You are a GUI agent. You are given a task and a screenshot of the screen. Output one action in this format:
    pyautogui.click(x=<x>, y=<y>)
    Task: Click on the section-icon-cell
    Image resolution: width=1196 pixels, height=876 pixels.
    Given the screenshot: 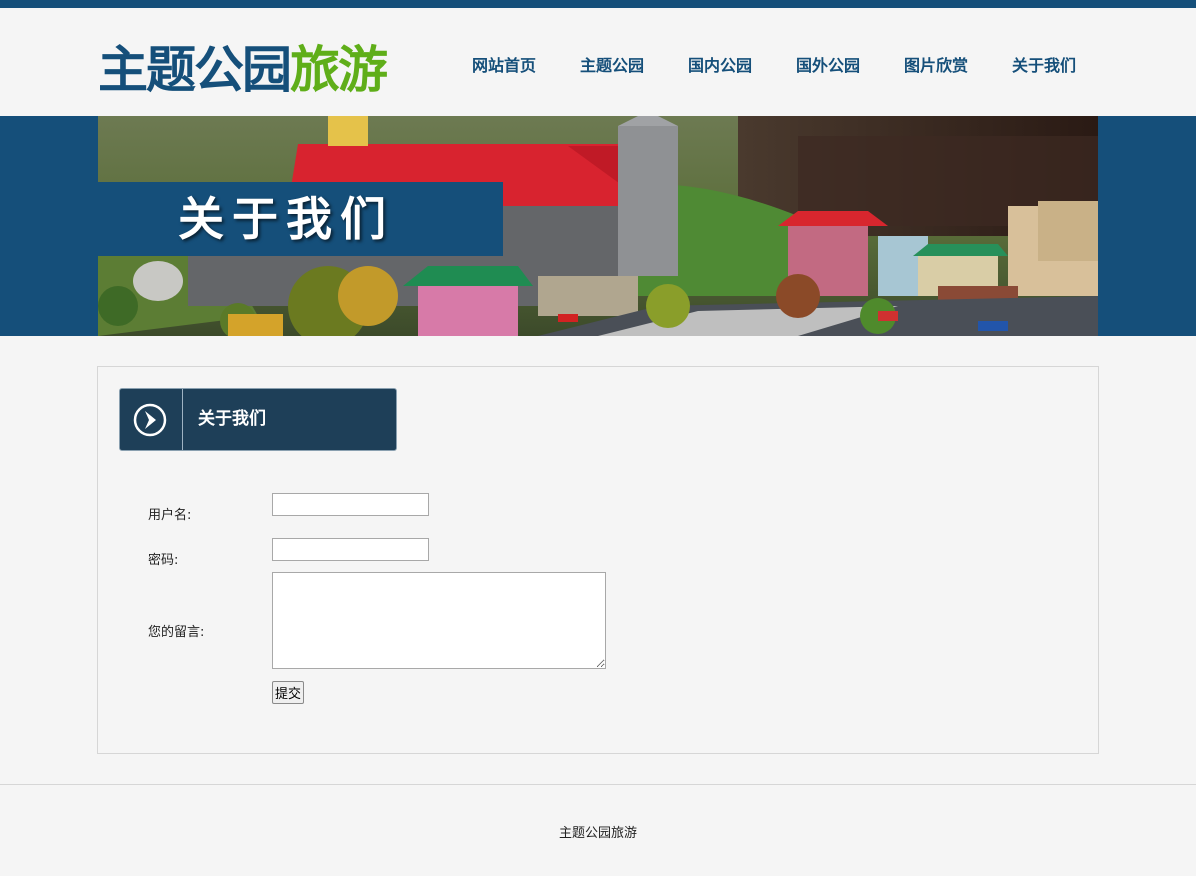 What is the action you would take?
    pyautogui.click(x=151, y=419)
    